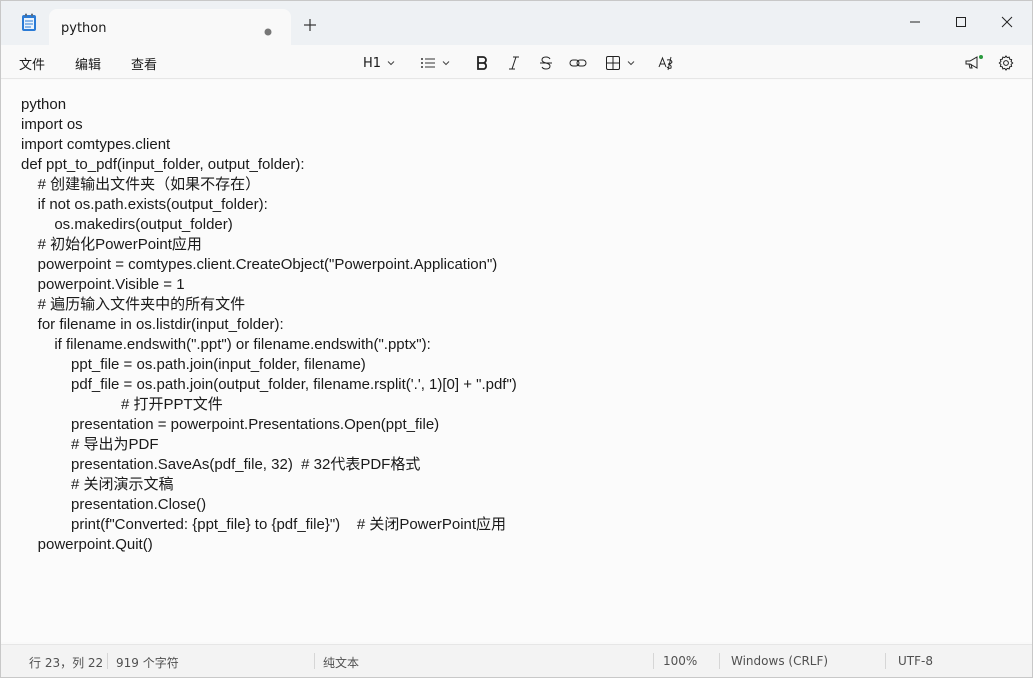  Describe the element at coordinates (269, 445) in the screenshot. I see `editor-line: # 导出为PDF` at that location.